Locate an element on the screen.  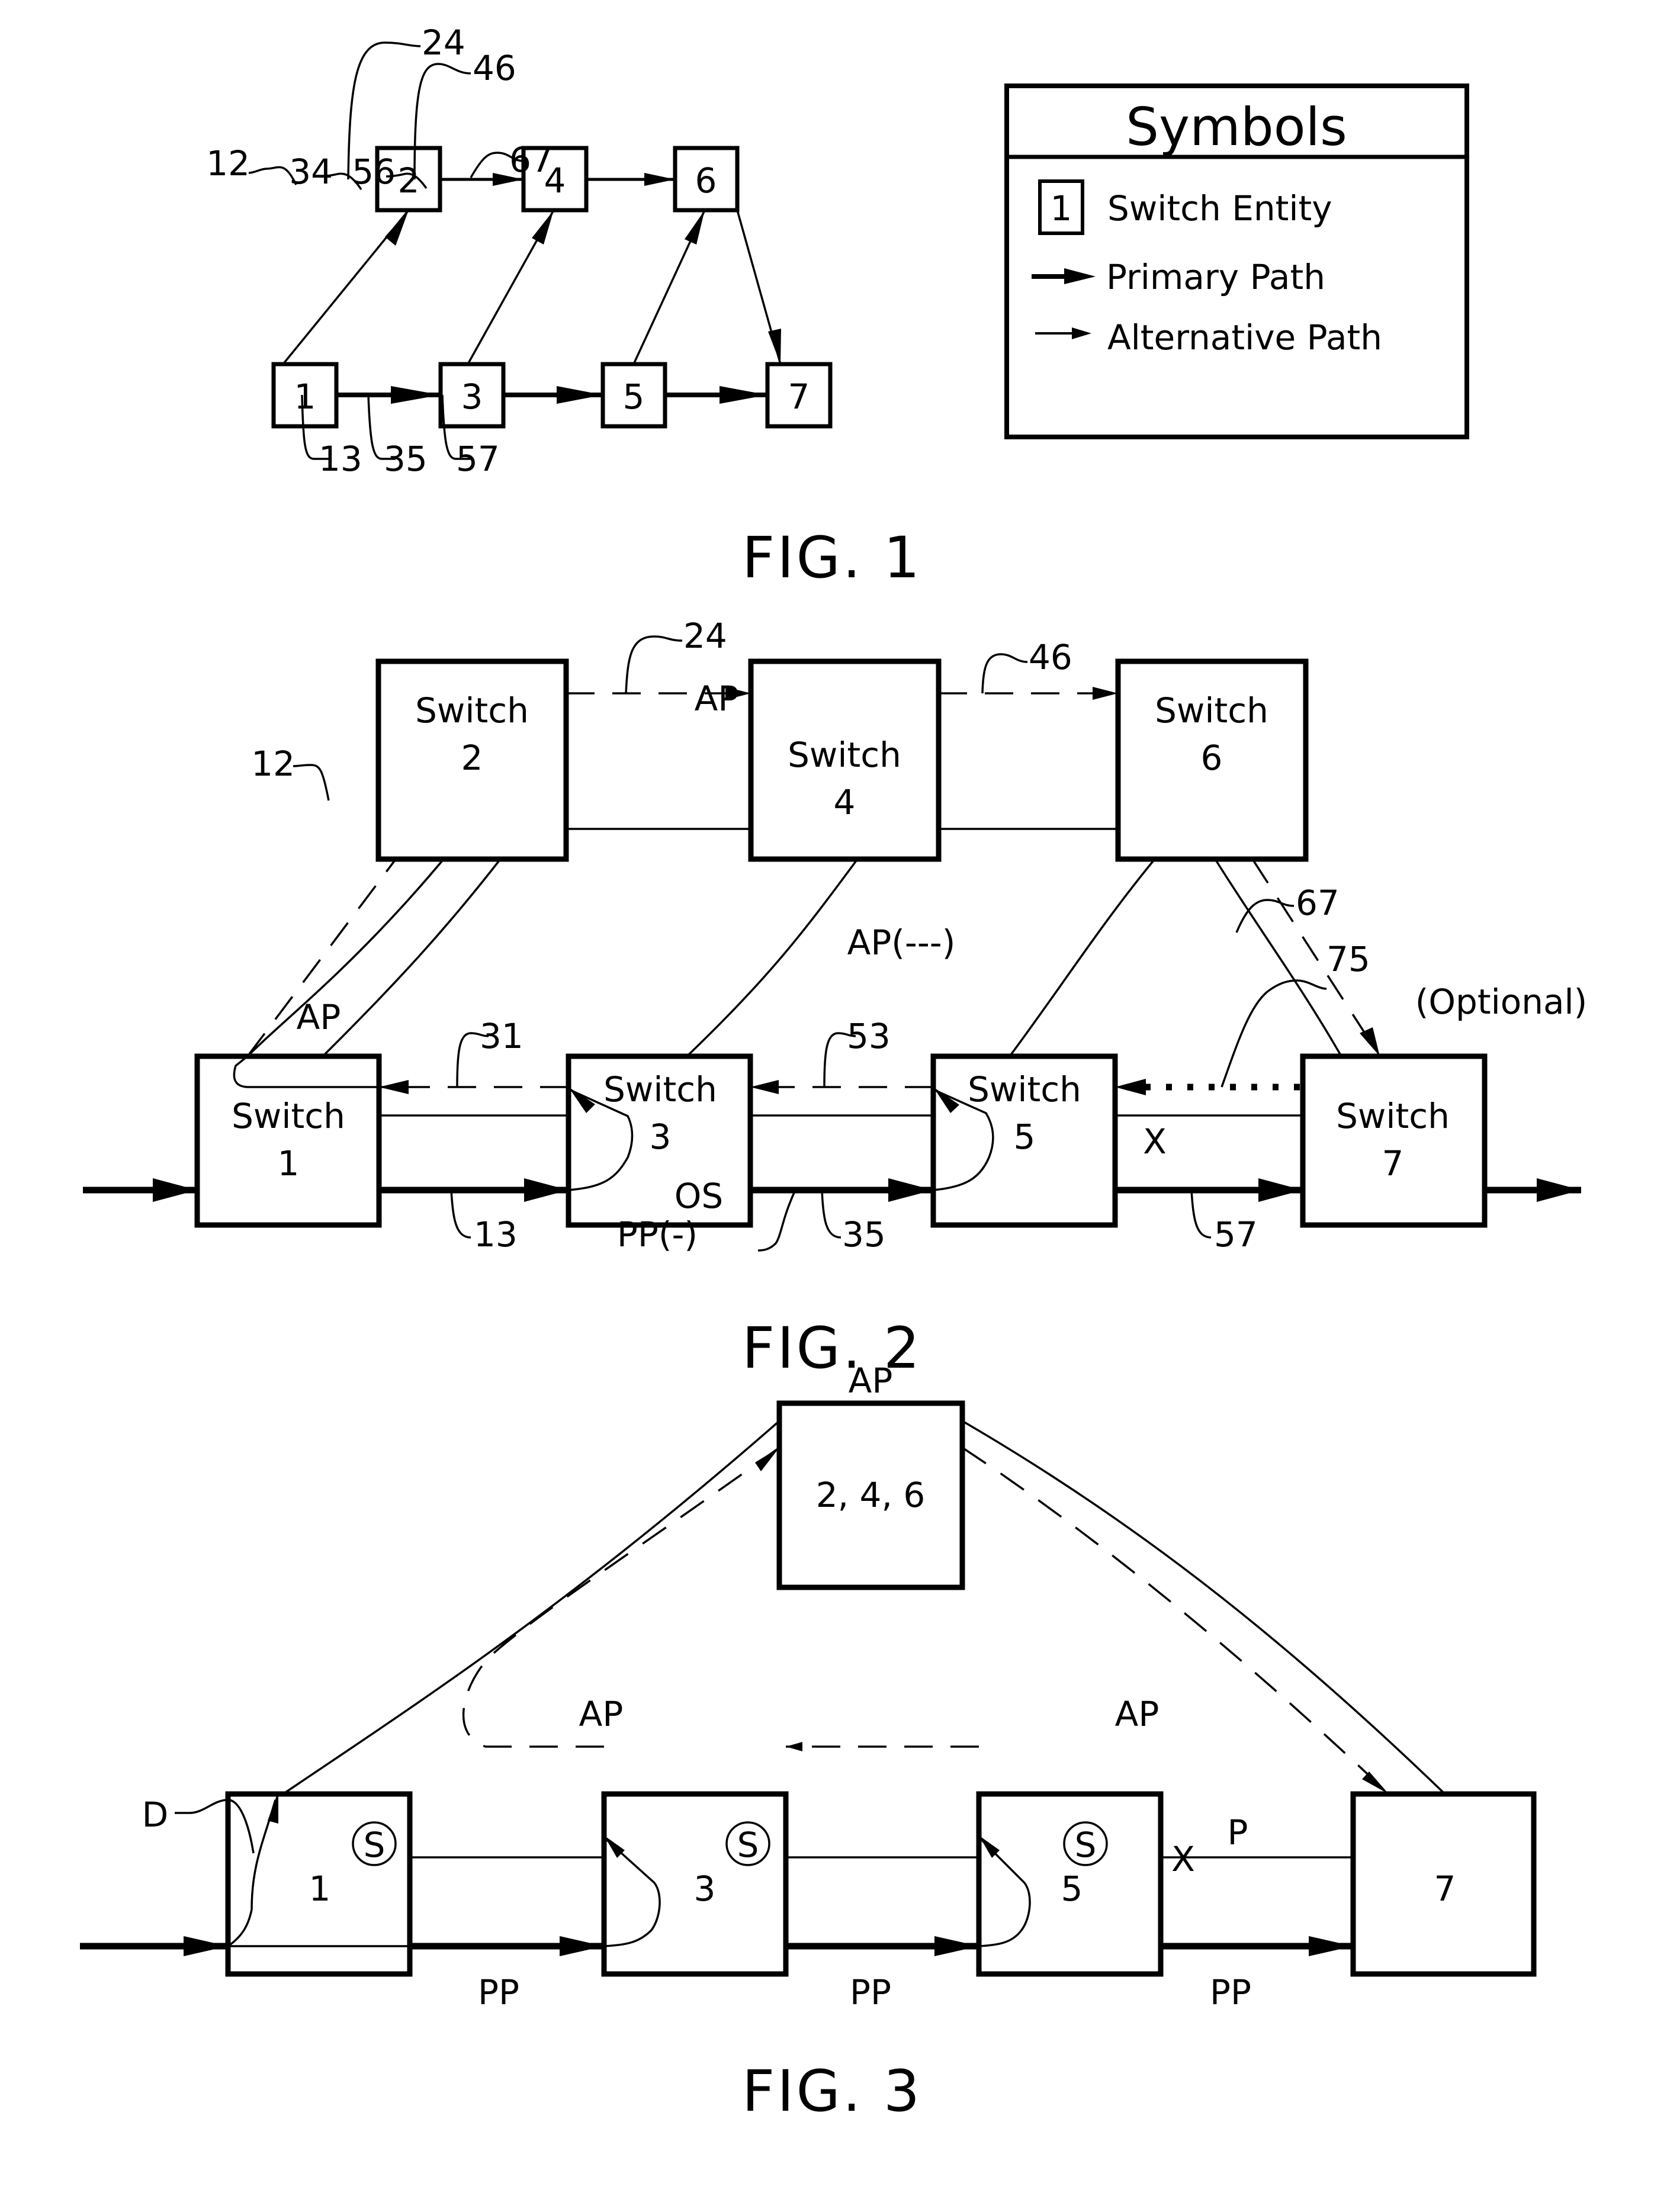
optional-label: (Optional) is located at coordinates (1501, 1002).